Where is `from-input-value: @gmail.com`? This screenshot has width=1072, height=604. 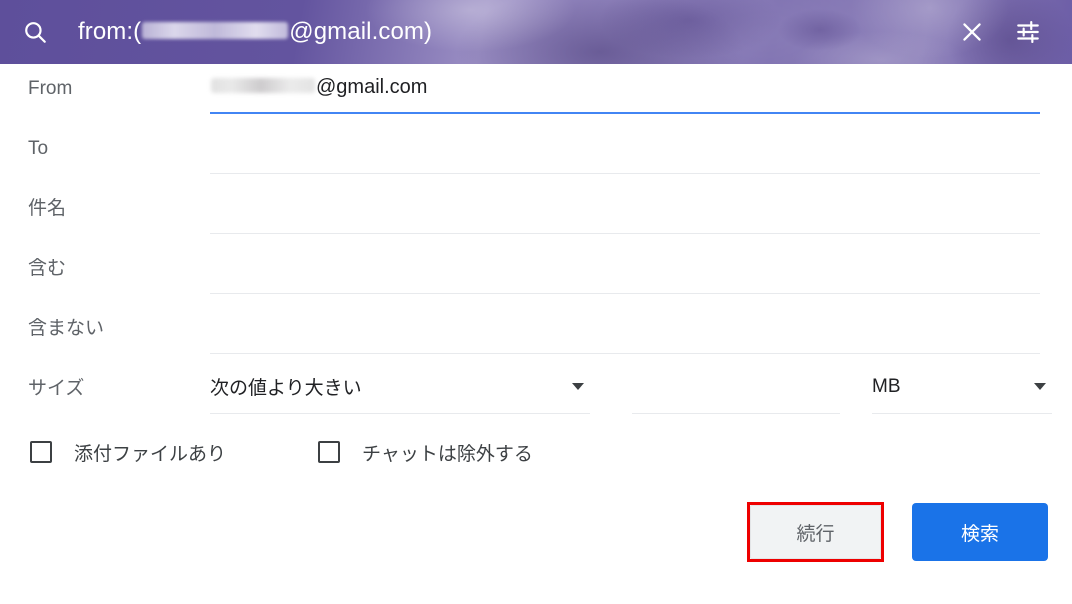 from-input-value: @gmail.com is located at coordinates (318, 87).